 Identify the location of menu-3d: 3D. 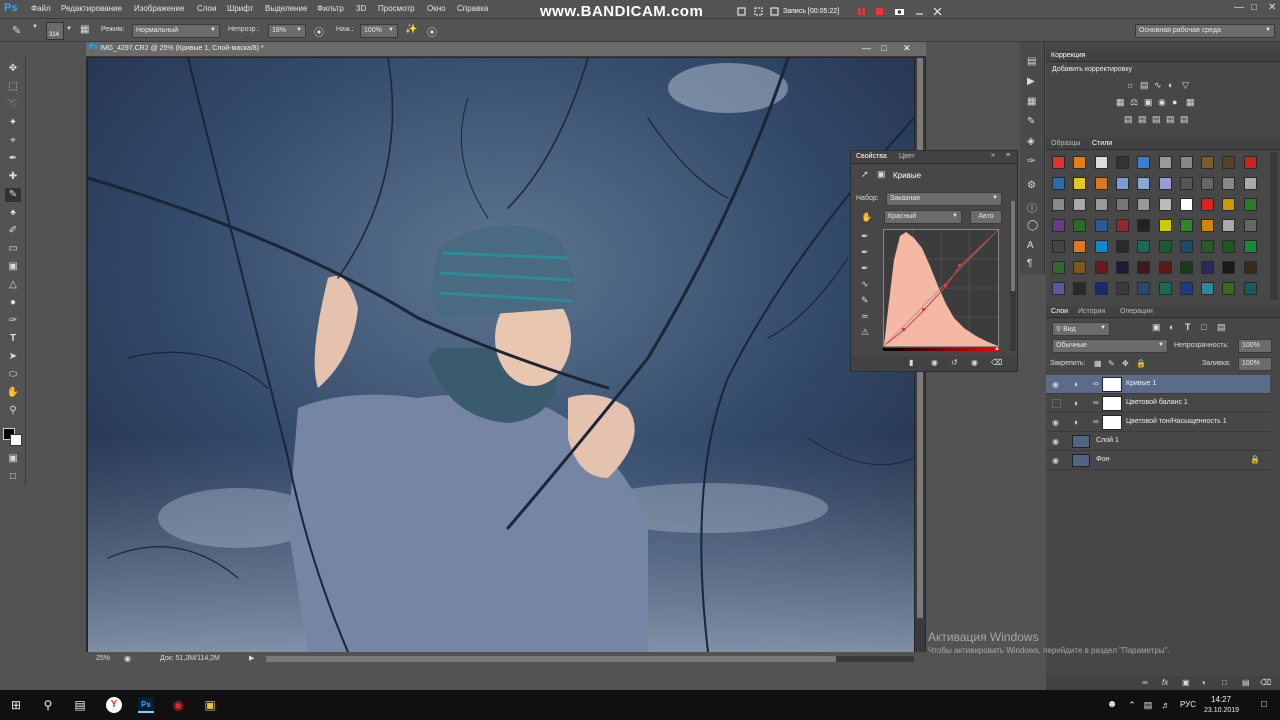
(361, 8).